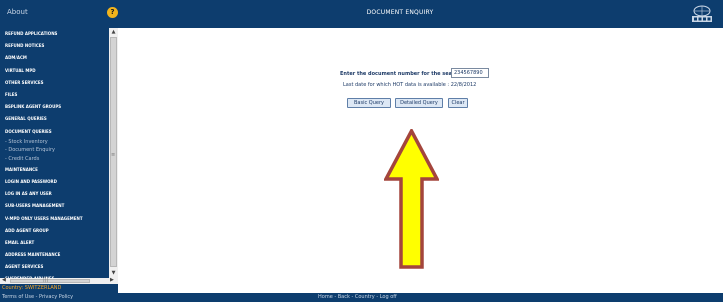  Describe the element at coordinates (54, 159) in the screenshot. I see `sidebar-item-credit-cards: - Credit Cards` at that location.